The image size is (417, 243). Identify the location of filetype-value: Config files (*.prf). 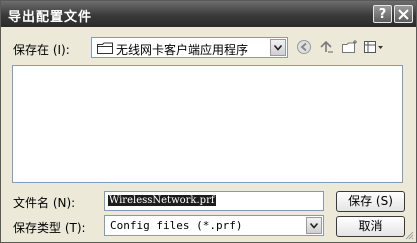
(176, 225).